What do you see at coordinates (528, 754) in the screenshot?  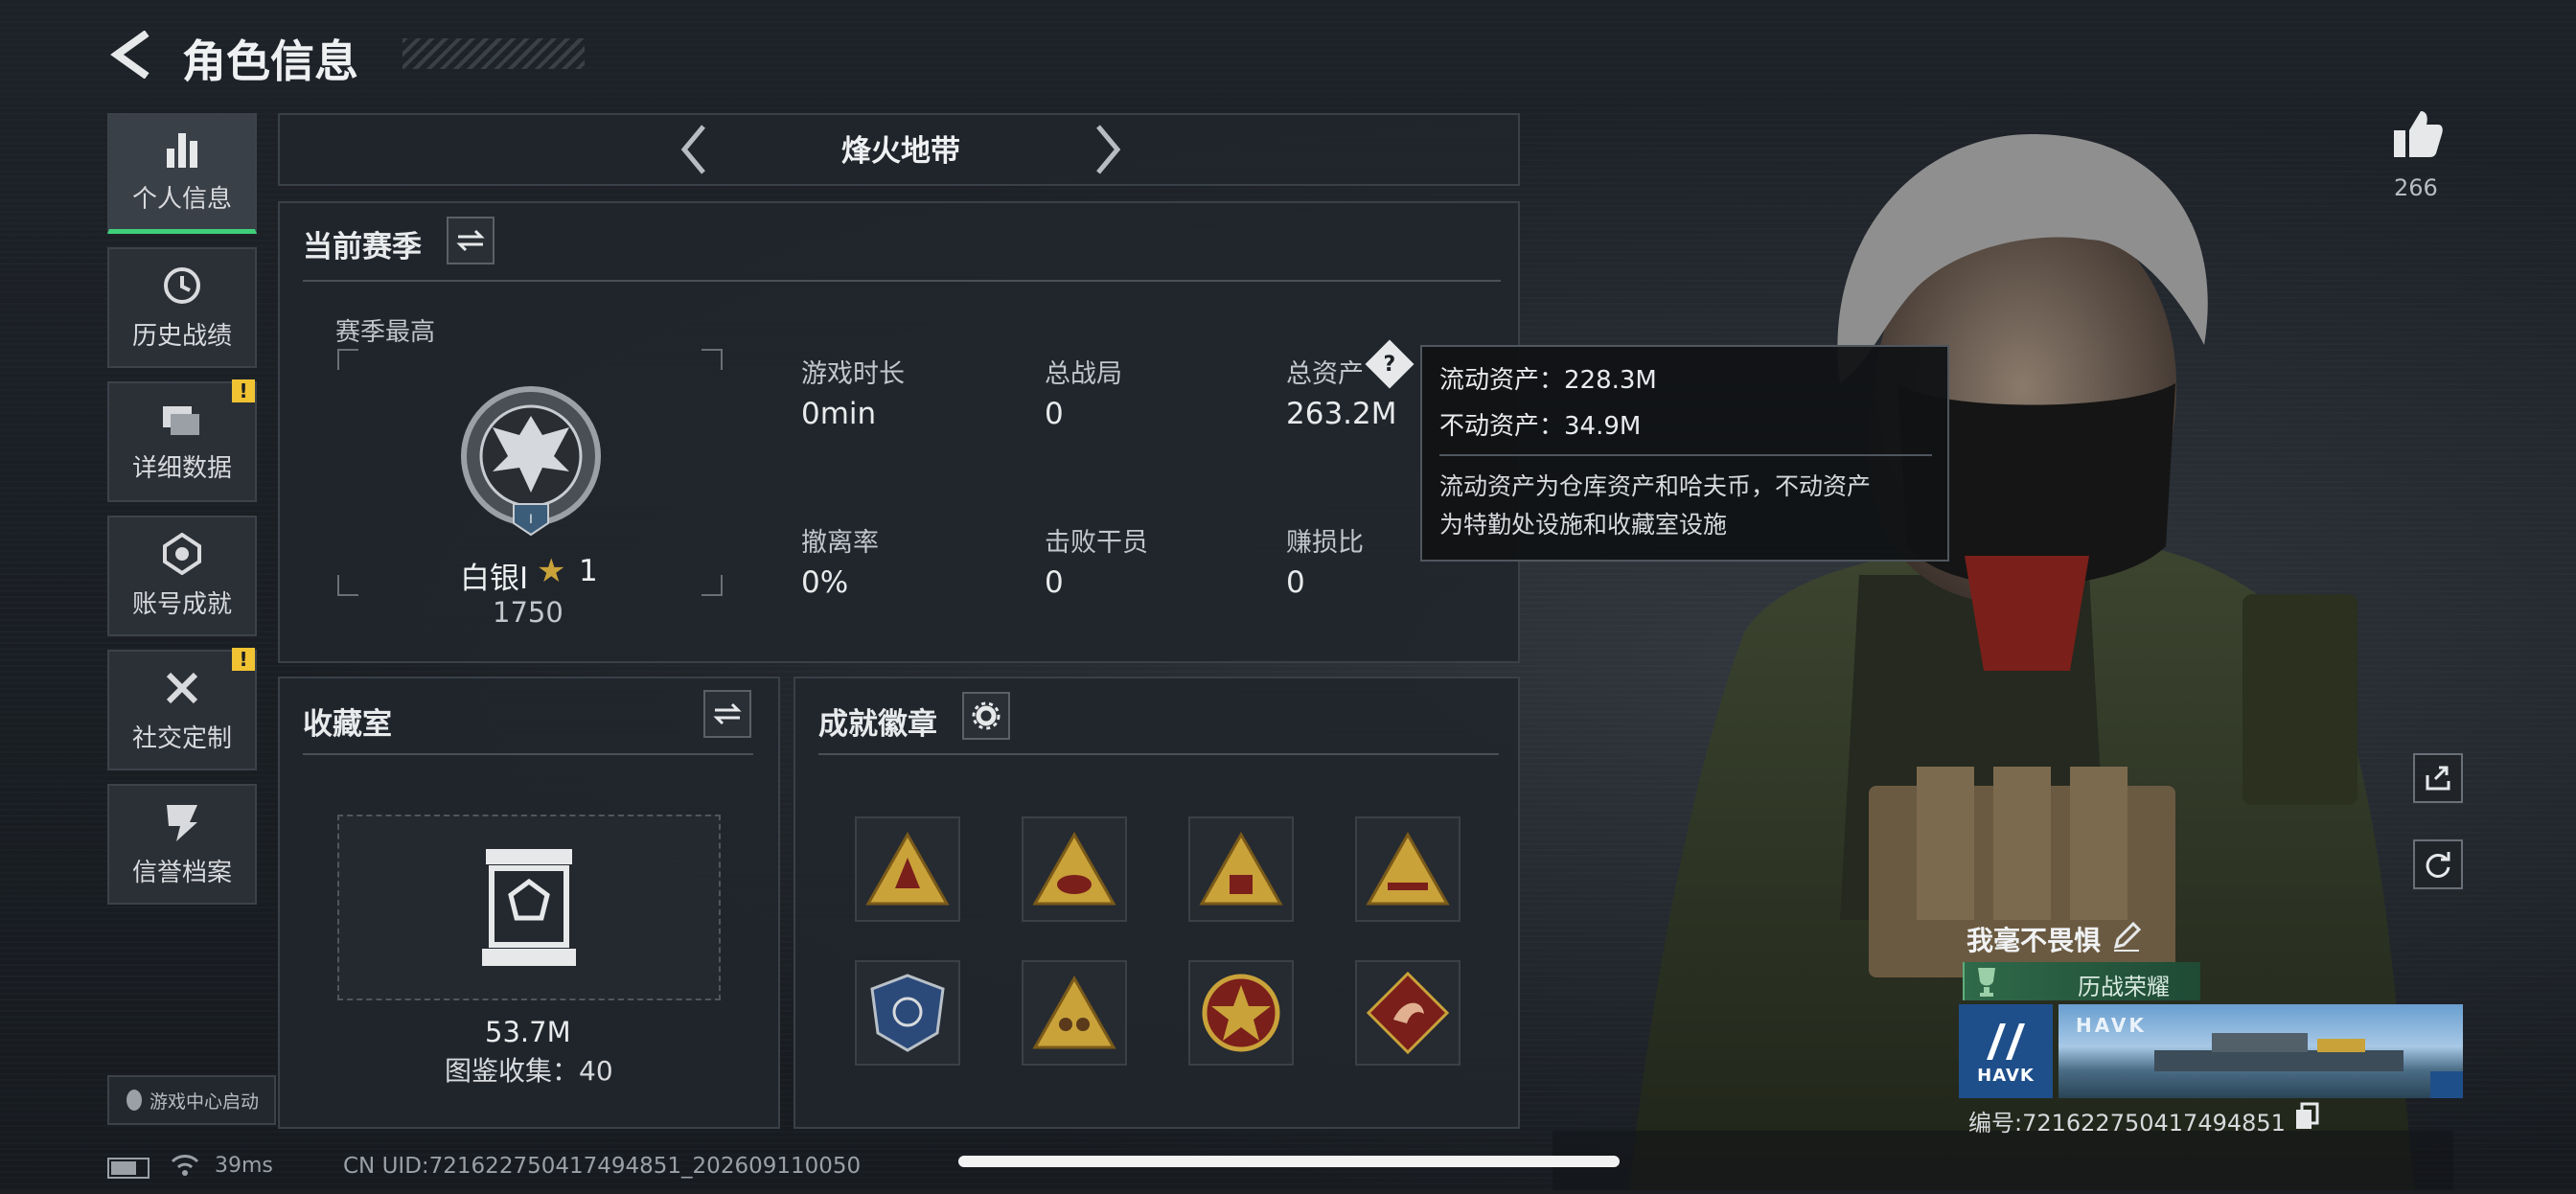 I see `collection-divider` at bounding box center [528, 754].